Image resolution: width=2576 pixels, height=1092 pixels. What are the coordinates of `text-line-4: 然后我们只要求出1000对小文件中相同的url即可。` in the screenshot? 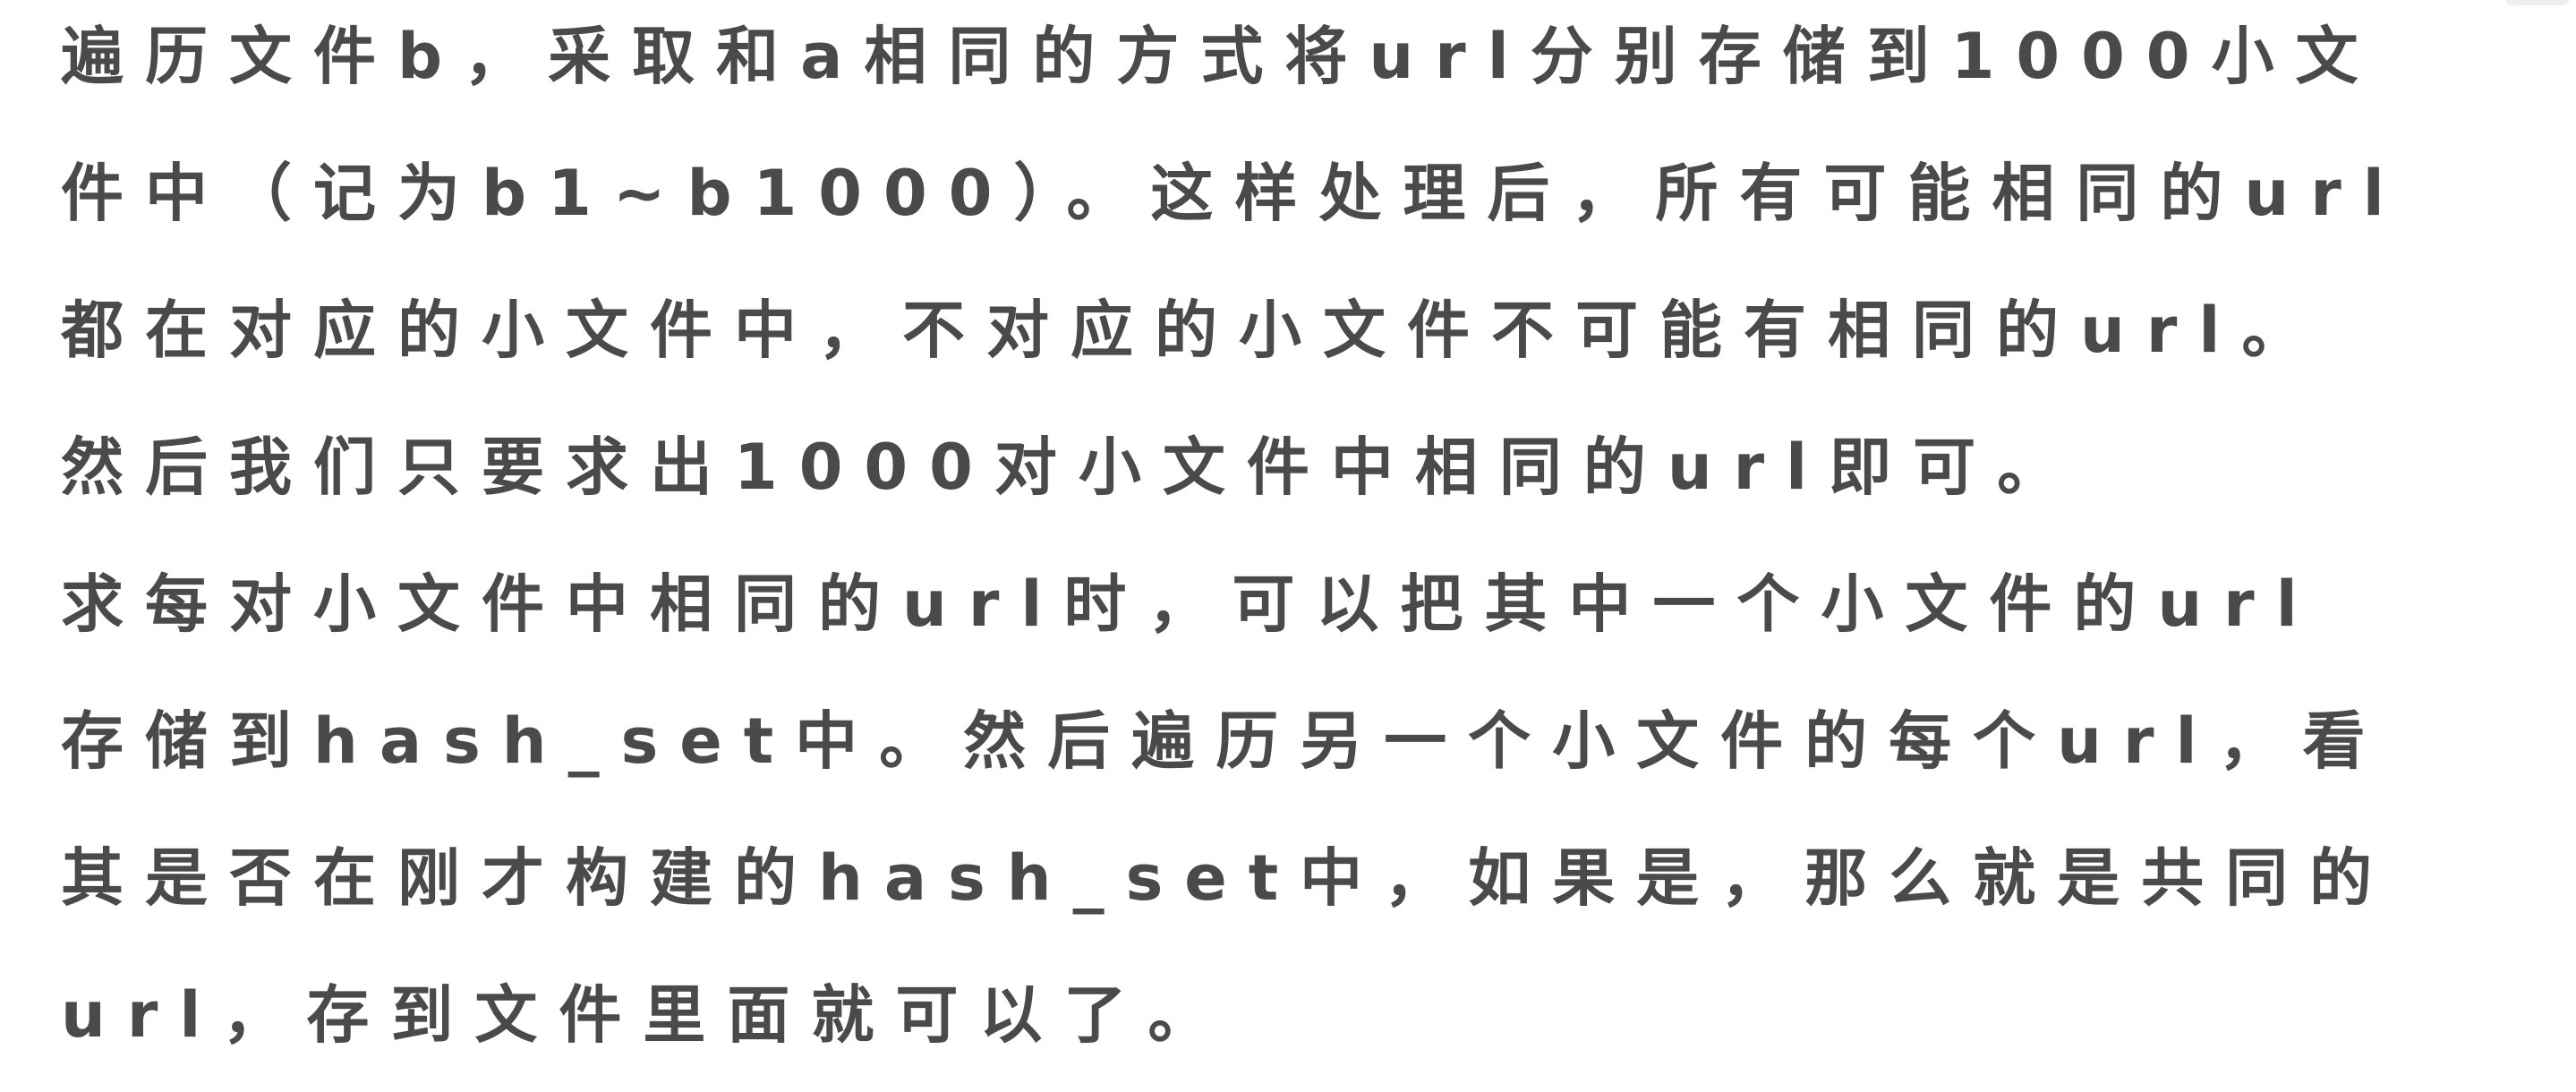 It's located at (1071, 467).